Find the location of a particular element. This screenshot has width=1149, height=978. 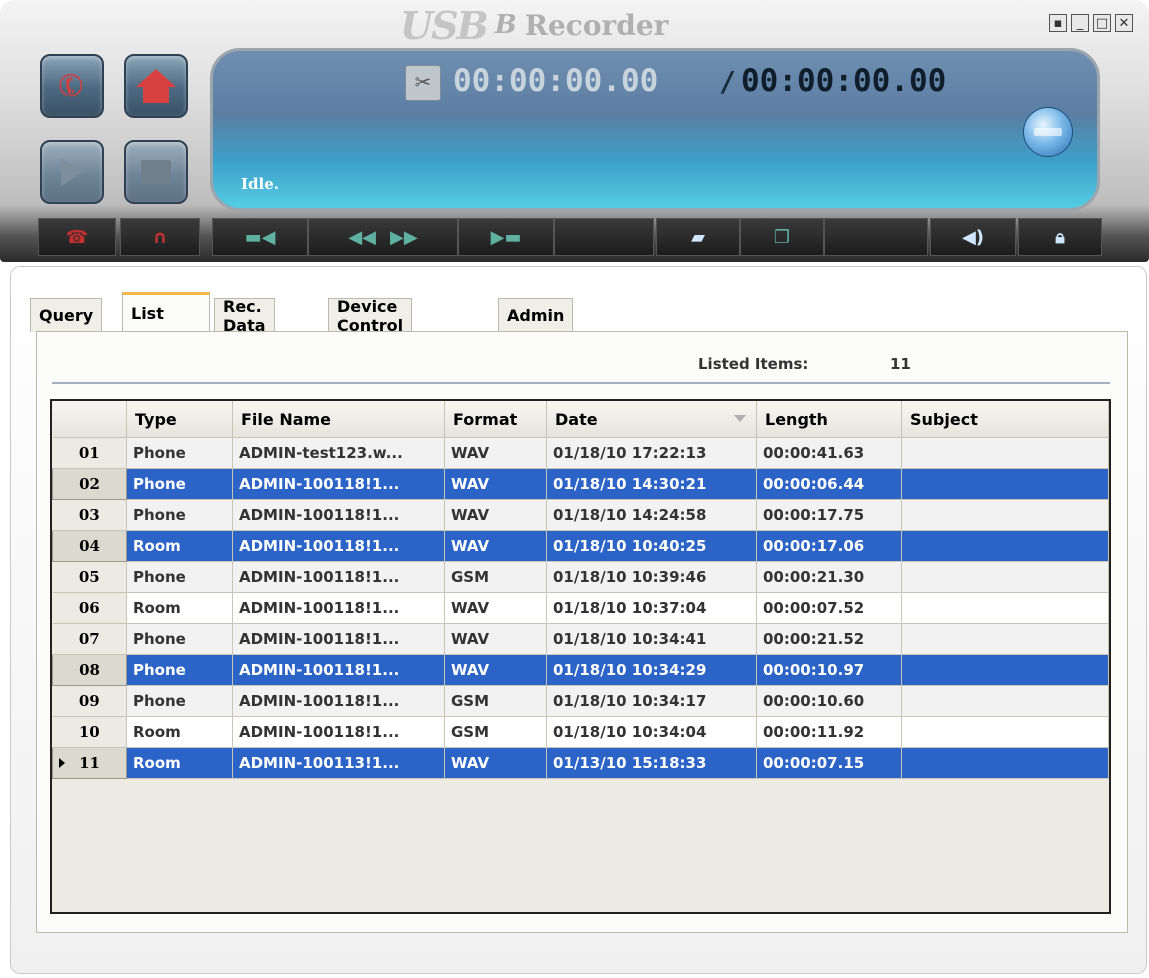

lock-button: 🔒︎ is located at coordinates (1060, 237).